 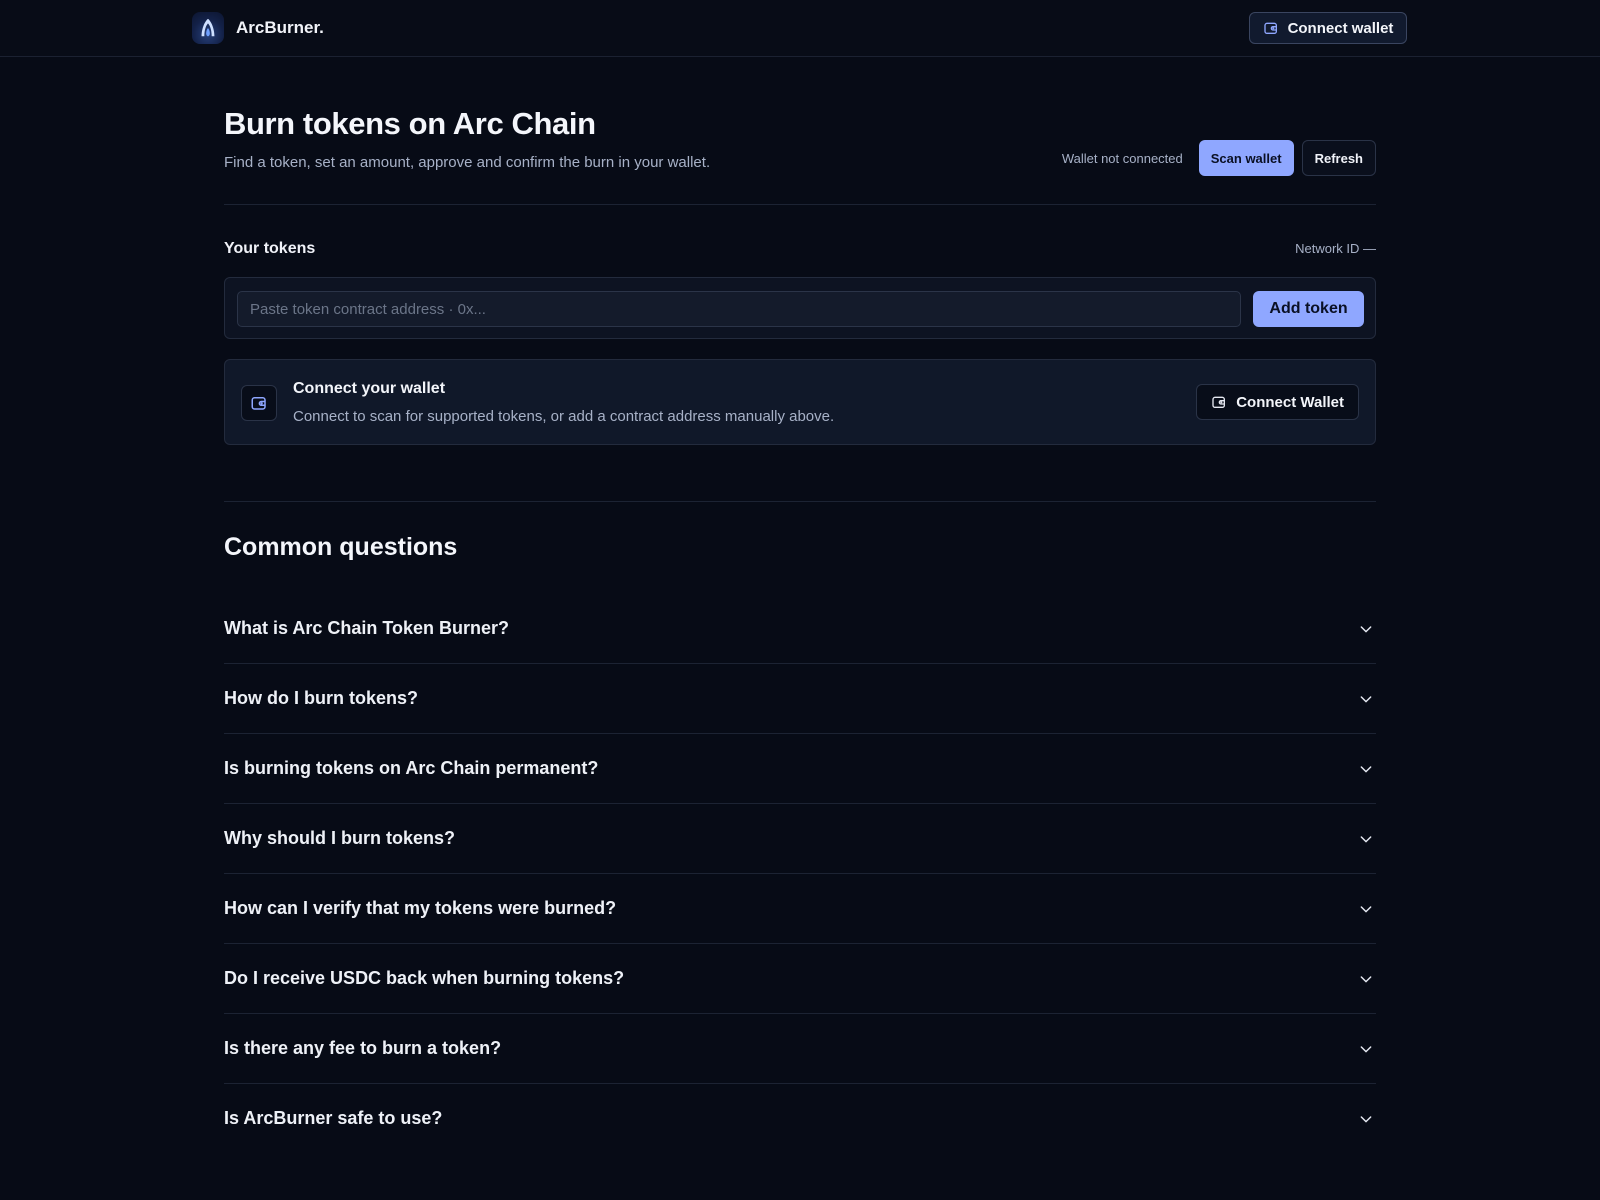 What do you see at coordinates (1338, 158) in the screenshot?
I see `refresh-button: Refresh` at bounding box center [1338, 158].